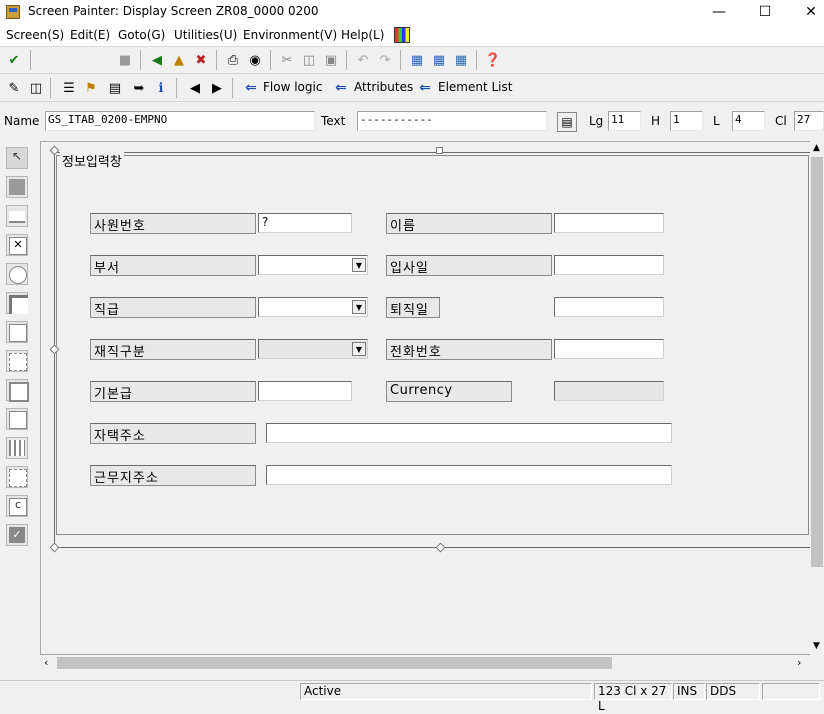 This screenshot has width=824, height=714. Describe the element at coordinates (141, 35) in the screenshot. I see `menu-goto: Goto(G)` at that location.